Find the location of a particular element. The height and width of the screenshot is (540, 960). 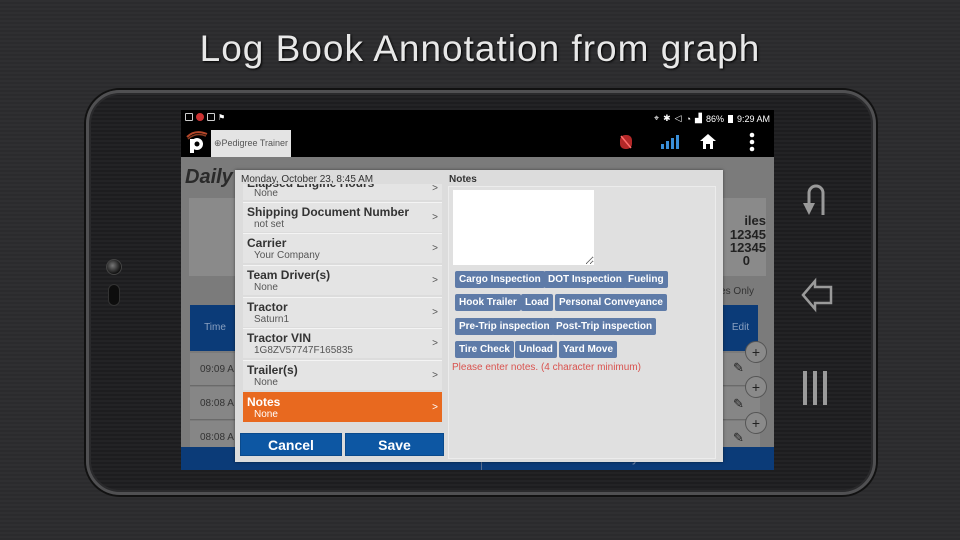

slide-title: Log Book Annotation from graph is located at coordinates (480, 48).